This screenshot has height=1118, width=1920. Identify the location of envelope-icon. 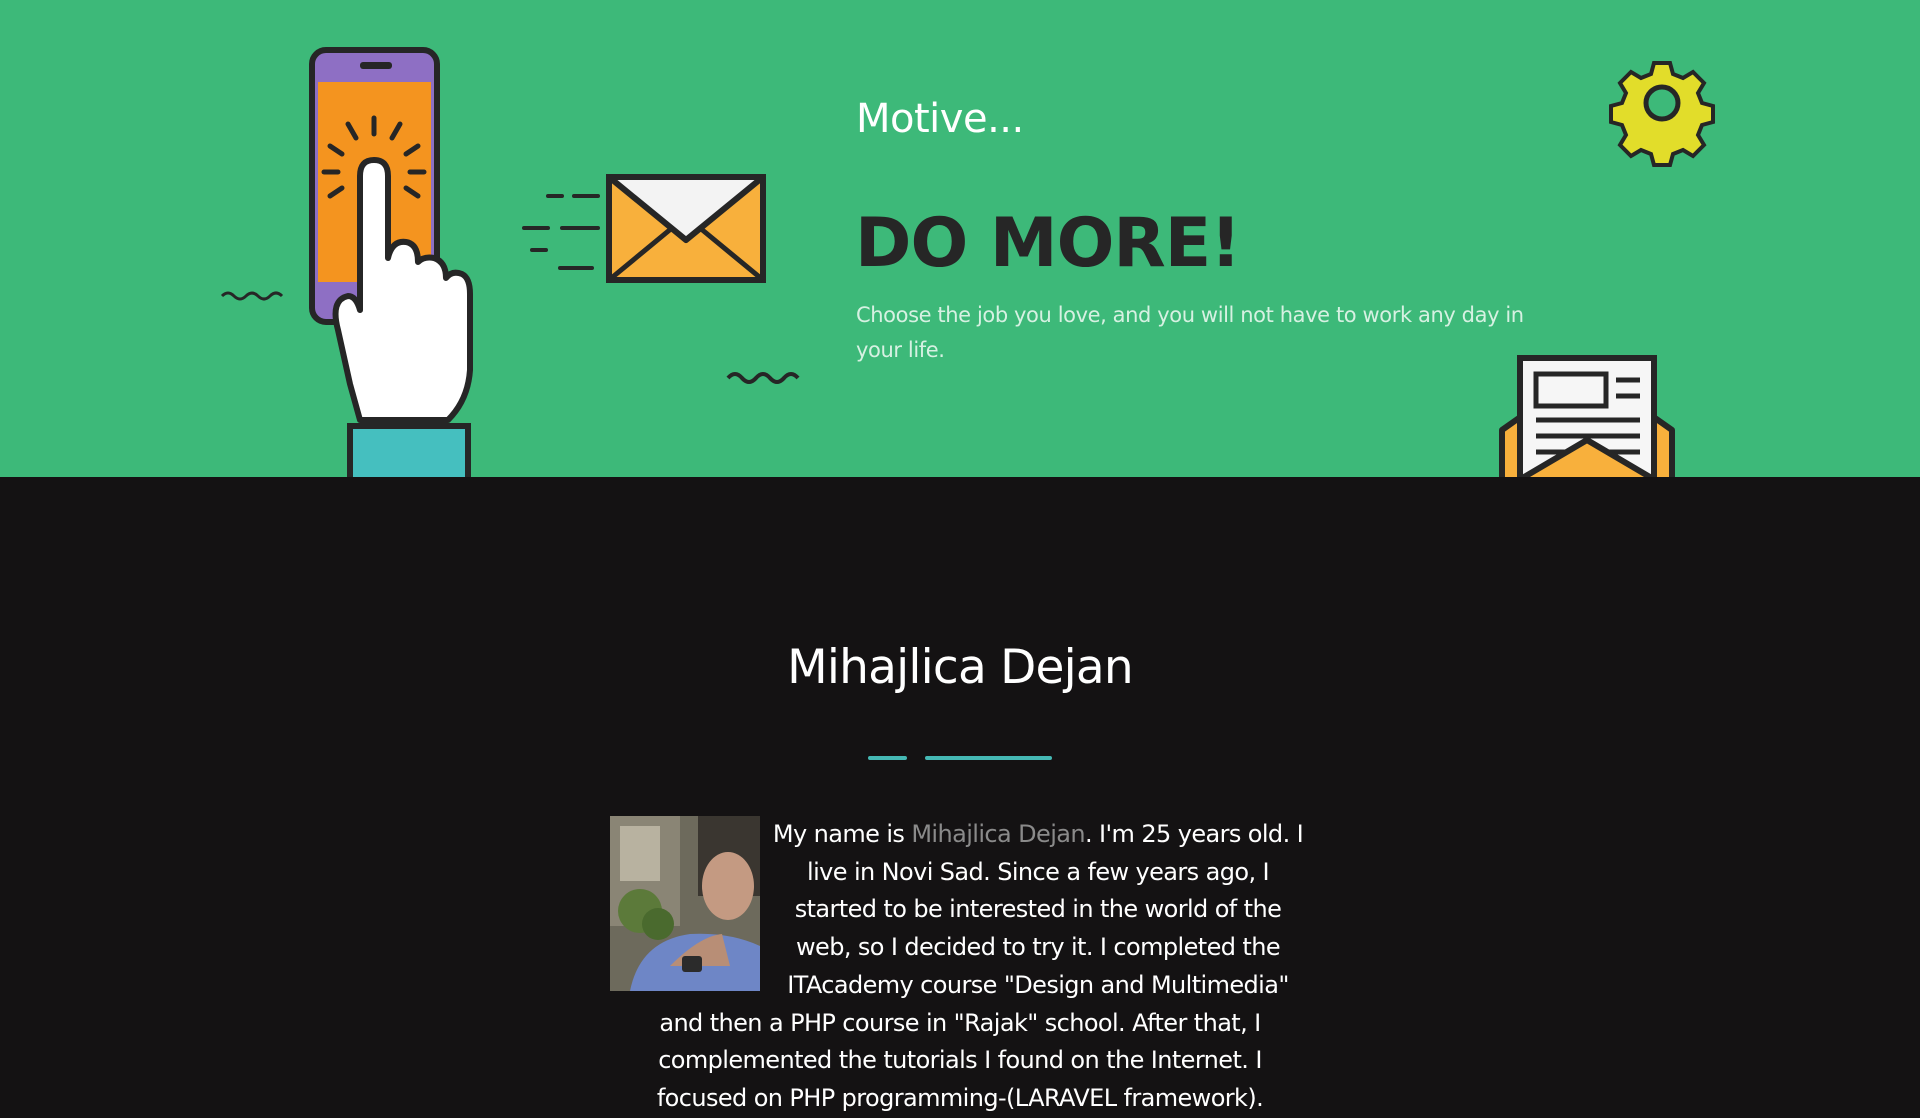
(644, 228).